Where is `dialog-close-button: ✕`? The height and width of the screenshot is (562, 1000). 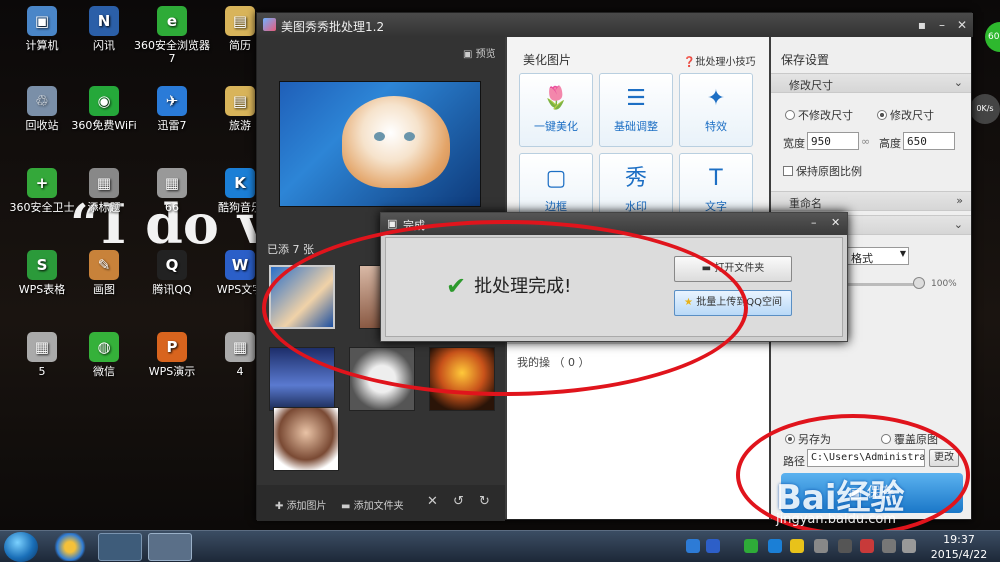
dialog-close-button: ✕ is located at coordinates (835, 222).